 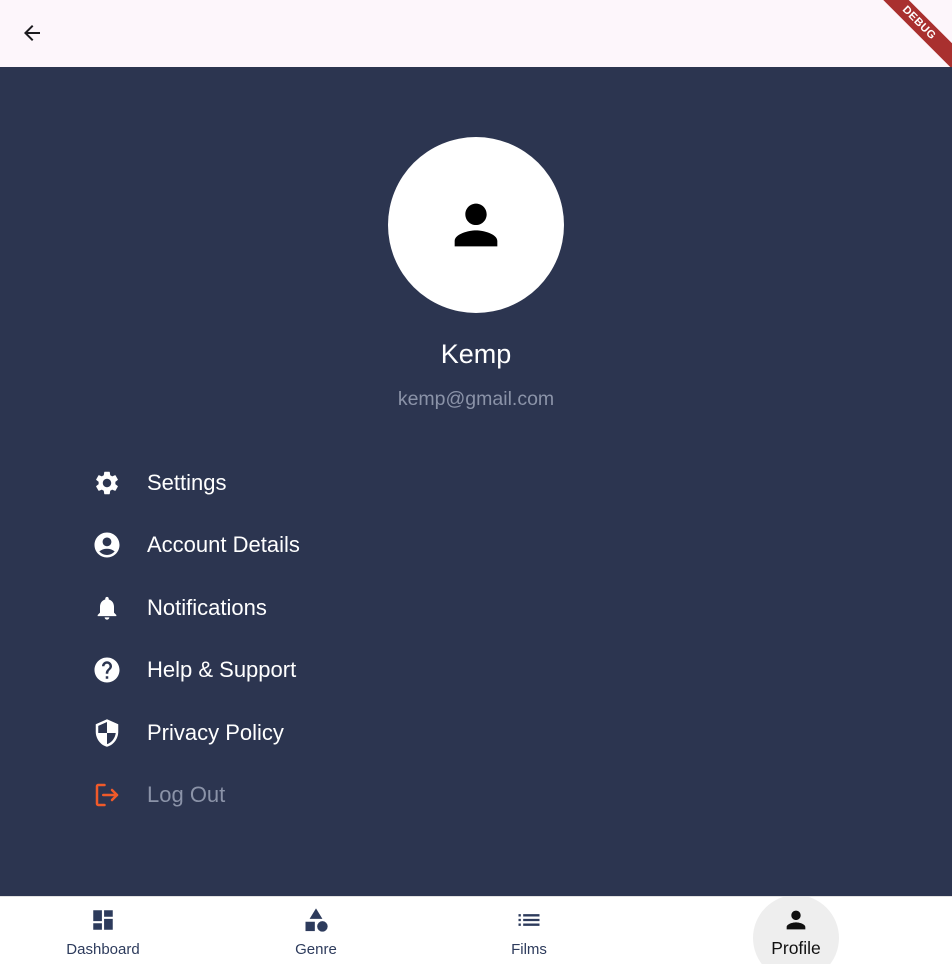 I want to click on nav-item-profile: Profile, so click(x=796, y=930).